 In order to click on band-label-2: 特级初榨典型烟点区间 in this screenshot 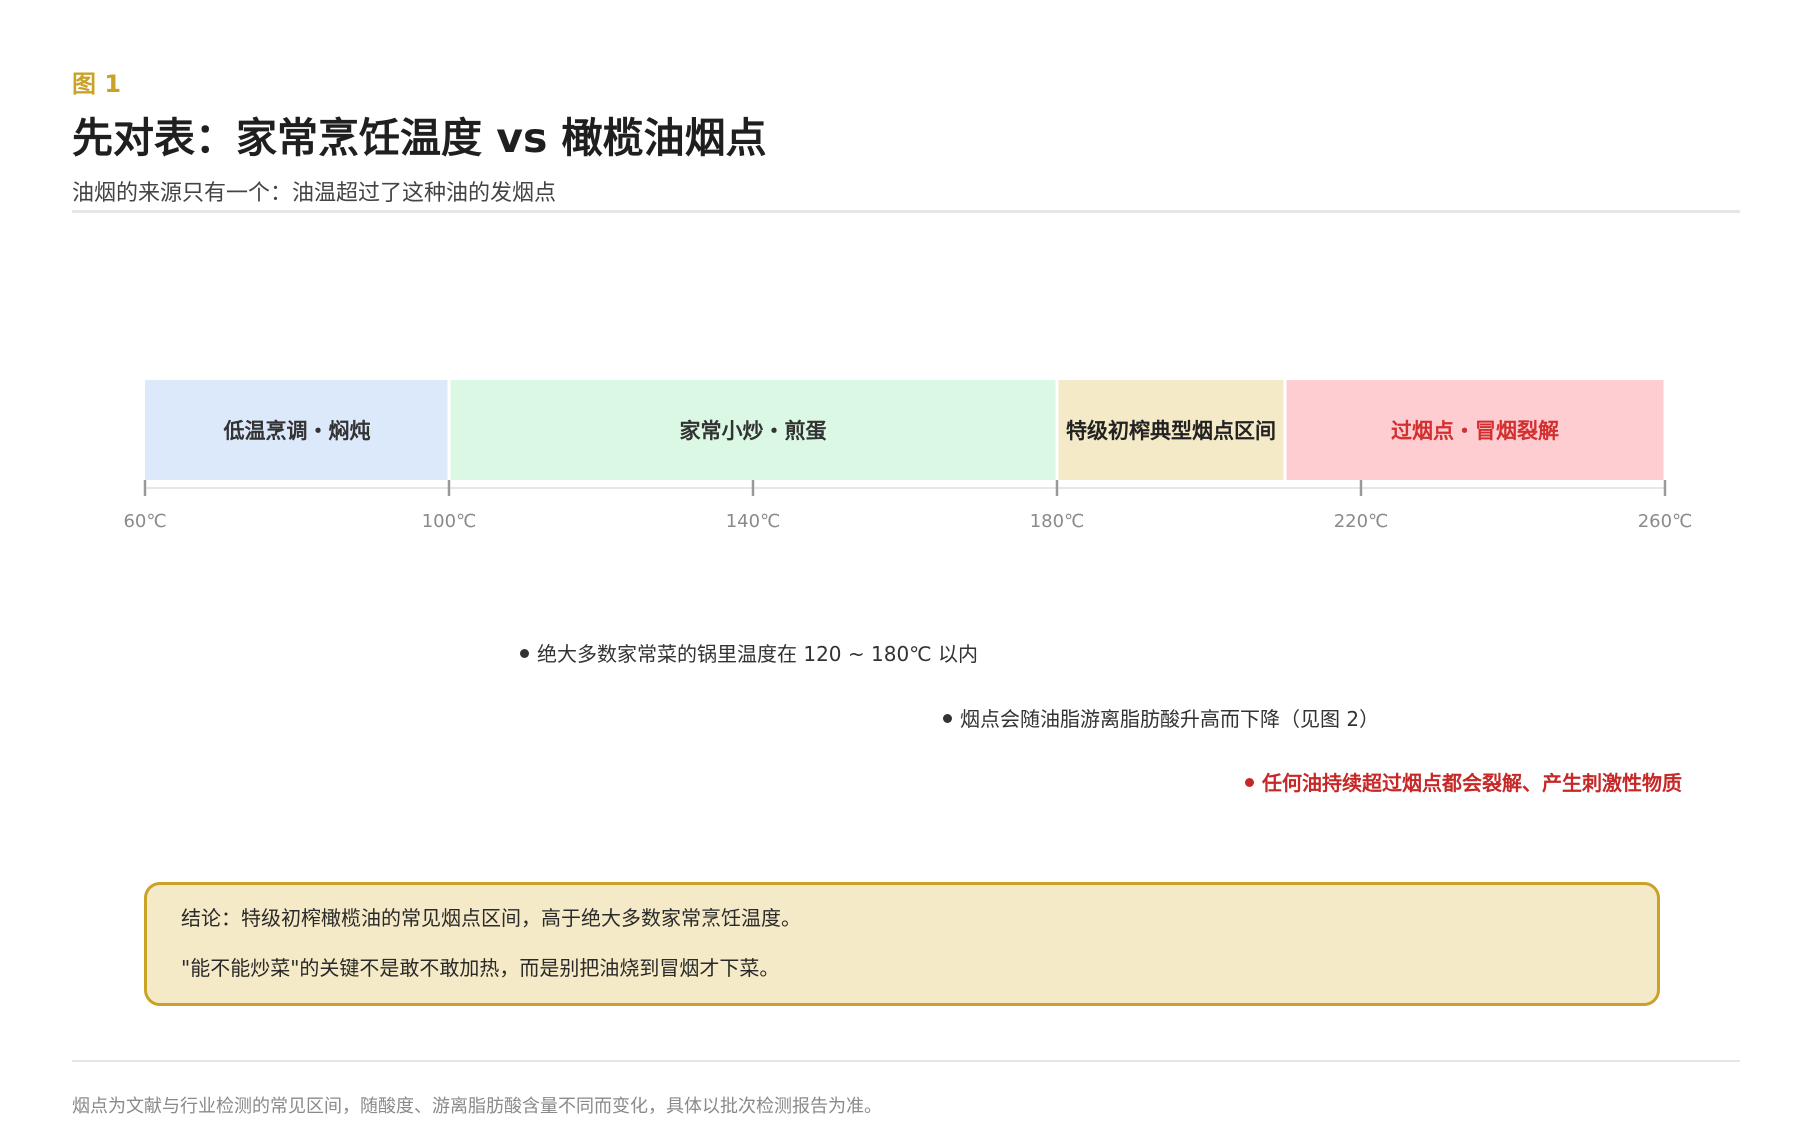, I will do `click(1171, 431)`.